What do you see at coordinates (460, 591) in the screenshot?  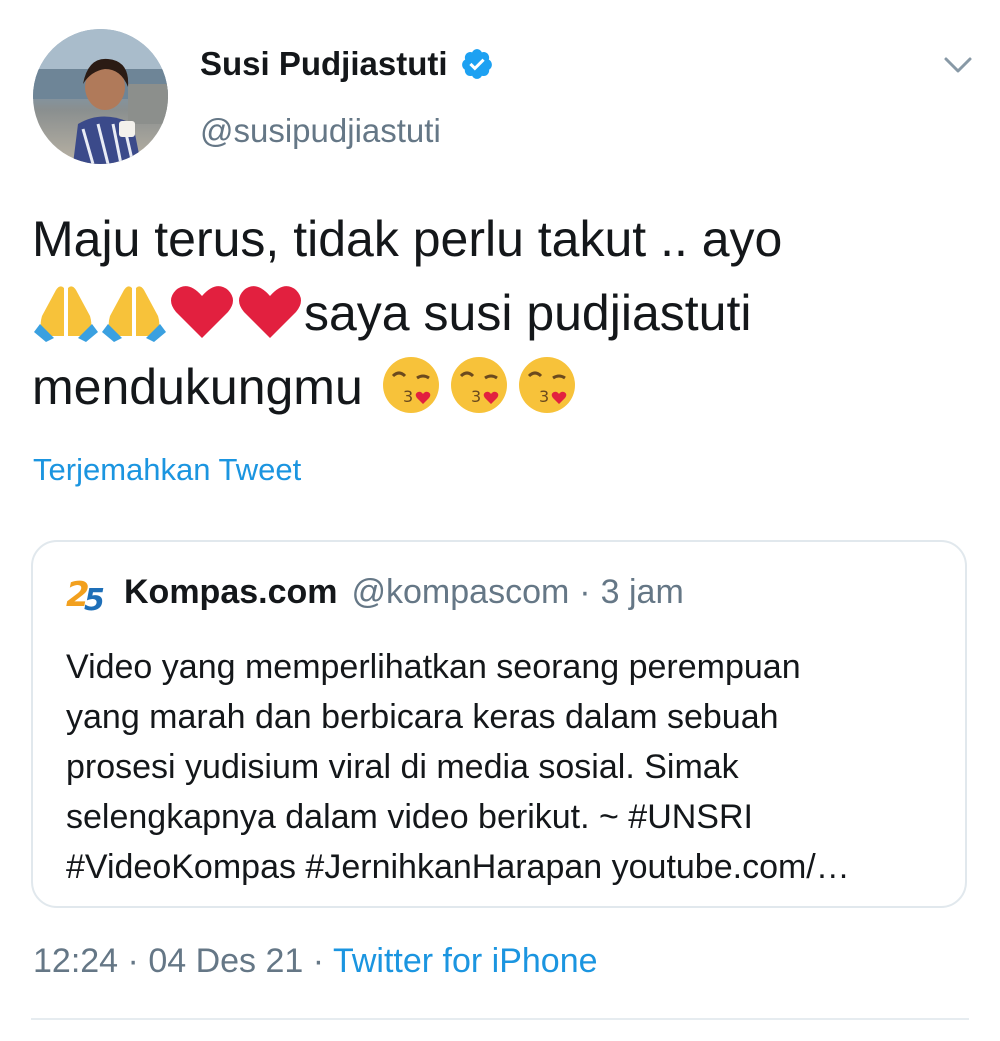 I see `quoted-author-handle: @kompascom` at bounding box center [460, 591].